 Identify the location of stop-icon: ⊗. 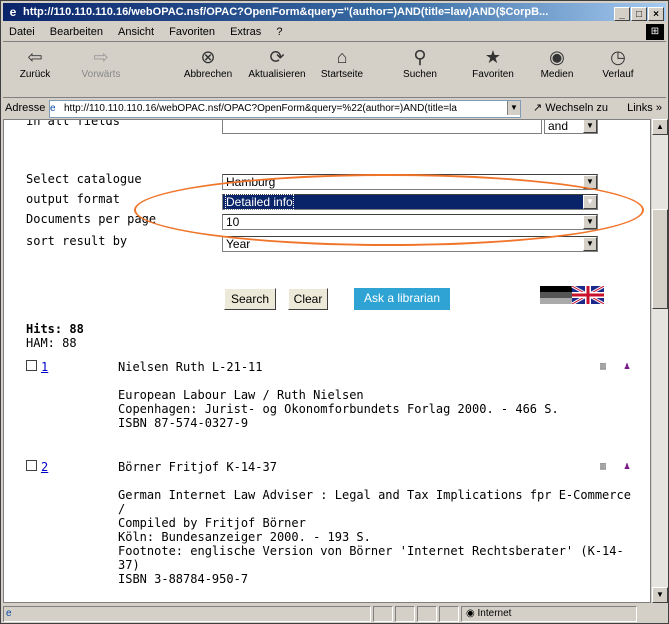
(208, 57).